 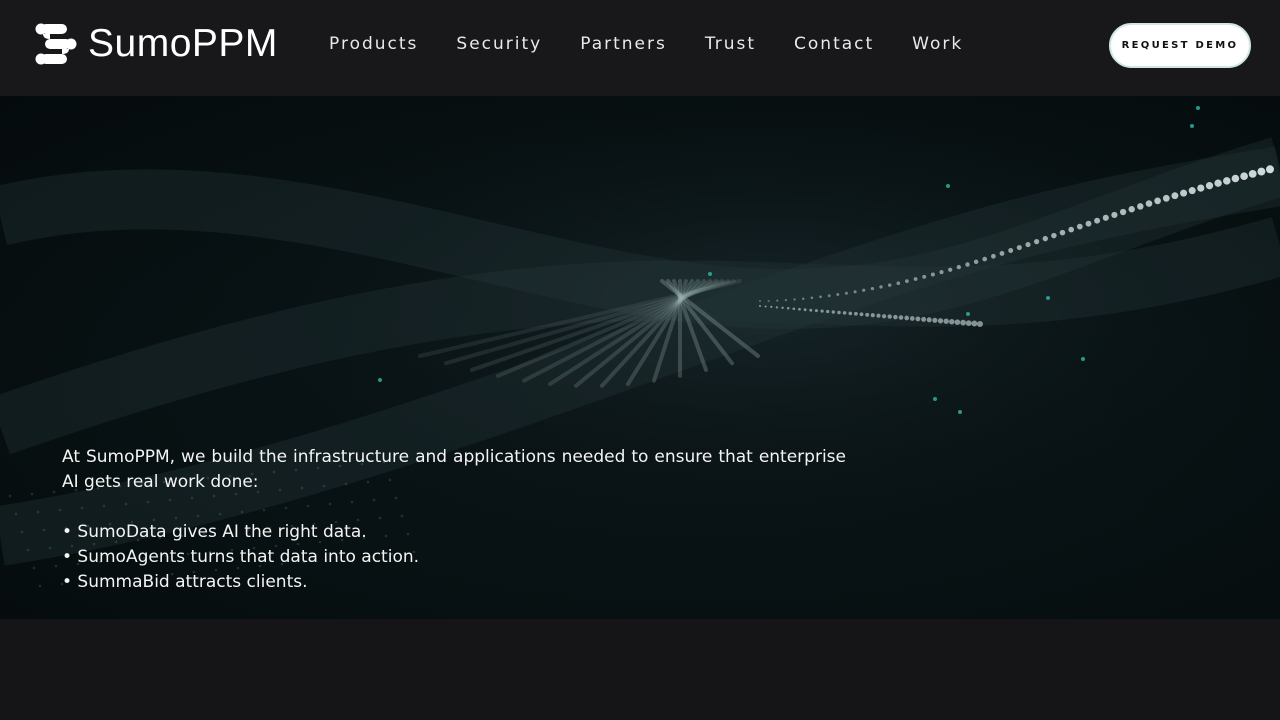 What do you see at coordinates (730, 44) in the screenshot?
I see `nav-trust: Trust` at bounding box center [730, 44].